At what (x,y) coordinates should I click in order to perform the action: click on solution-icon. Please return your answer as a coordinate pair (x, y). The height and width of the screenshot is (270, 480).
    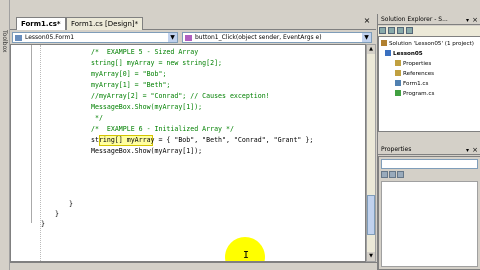
    Looking at the image, I should click on (384, 43).